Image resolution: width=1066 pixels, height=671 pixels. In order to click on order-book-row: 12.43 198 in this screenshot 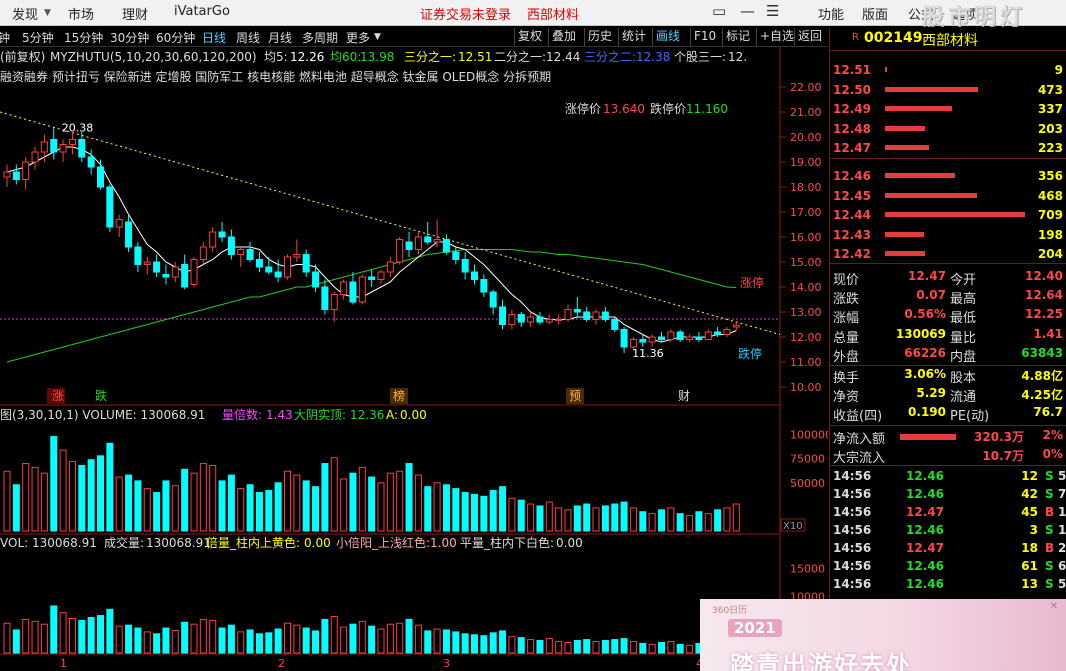, I will do `click(948, 235)`.